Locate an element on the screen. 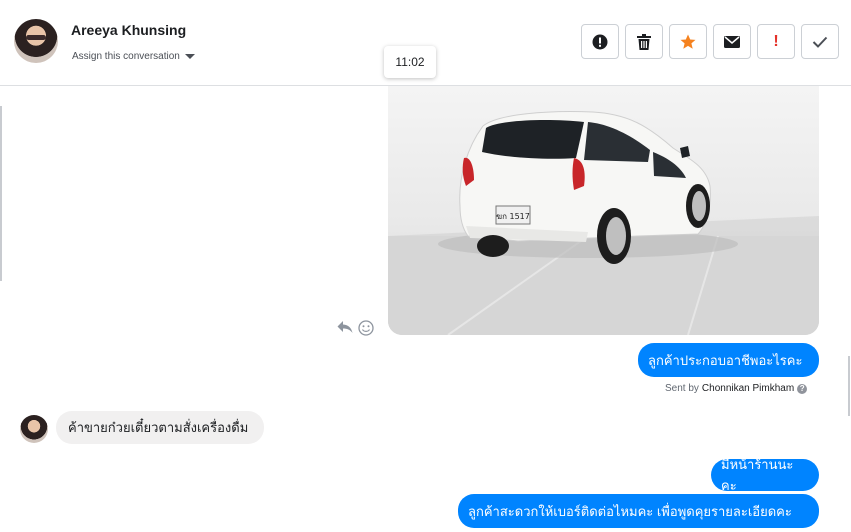 The image size is (851, 532). mark-done-button is located at coordinates (820, 41).